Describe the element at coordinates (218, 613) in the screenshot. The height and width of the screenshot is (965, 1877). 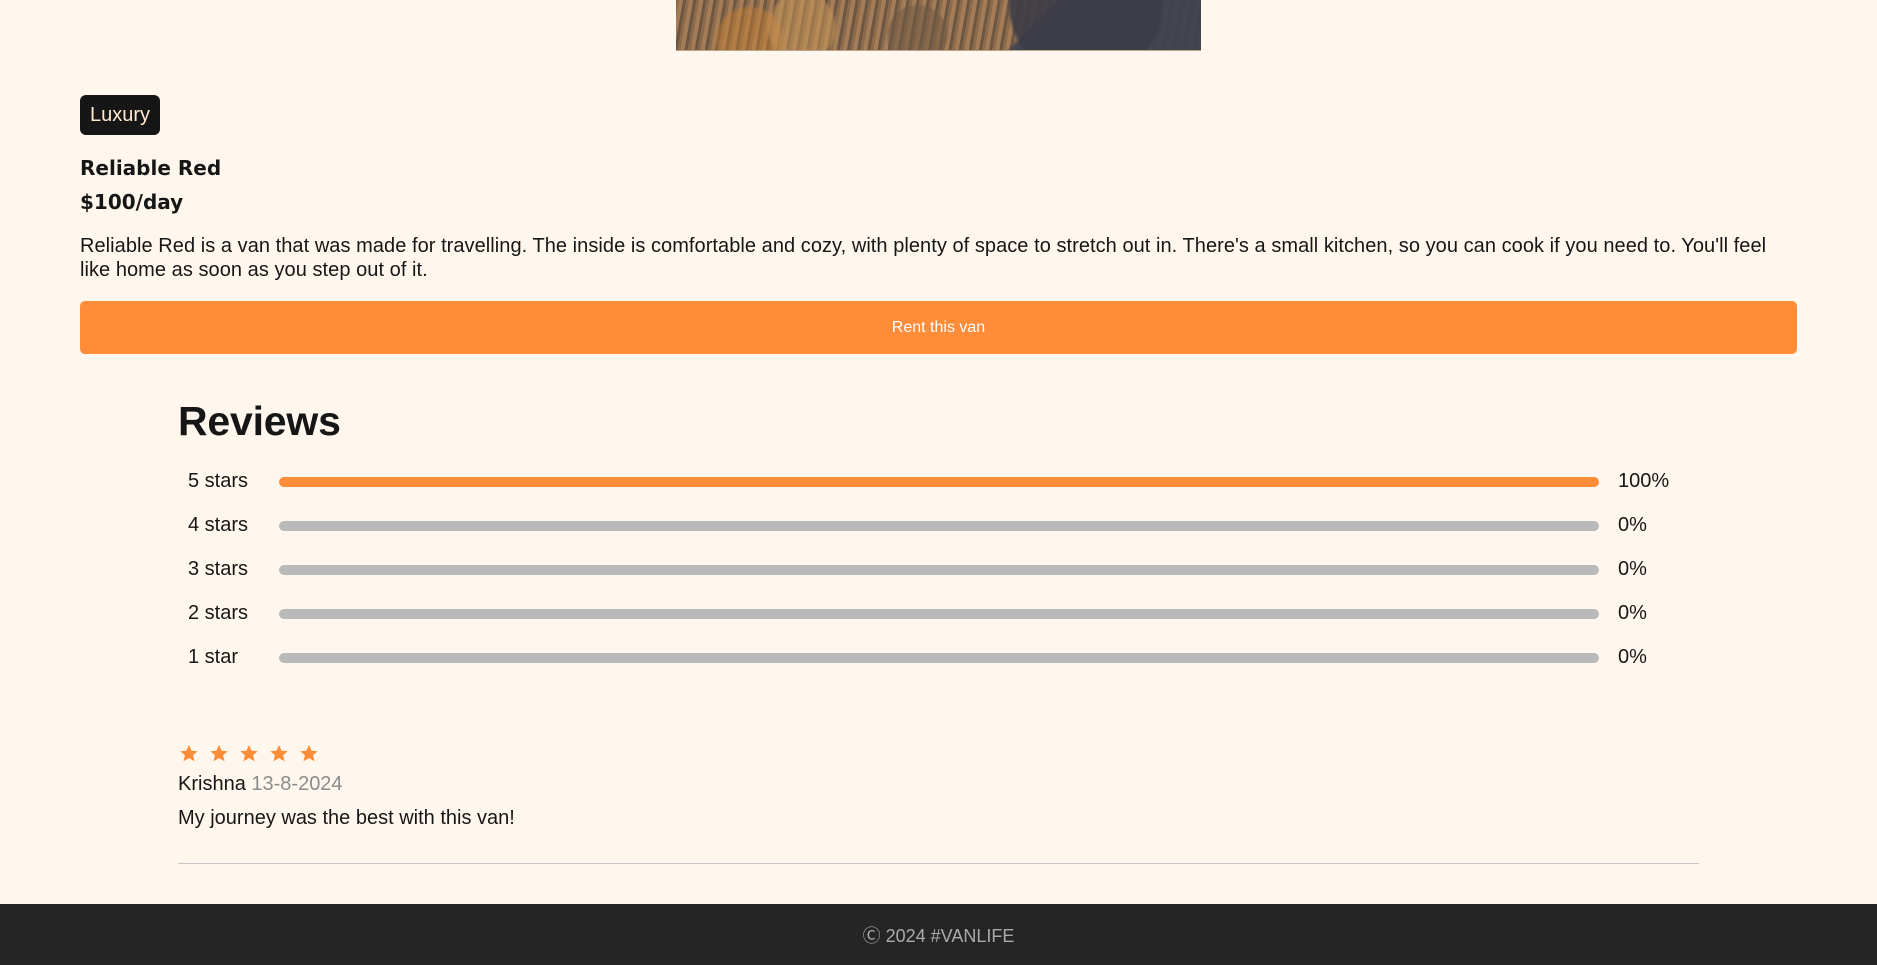
I see `rating-label: 2 stars` at that location.